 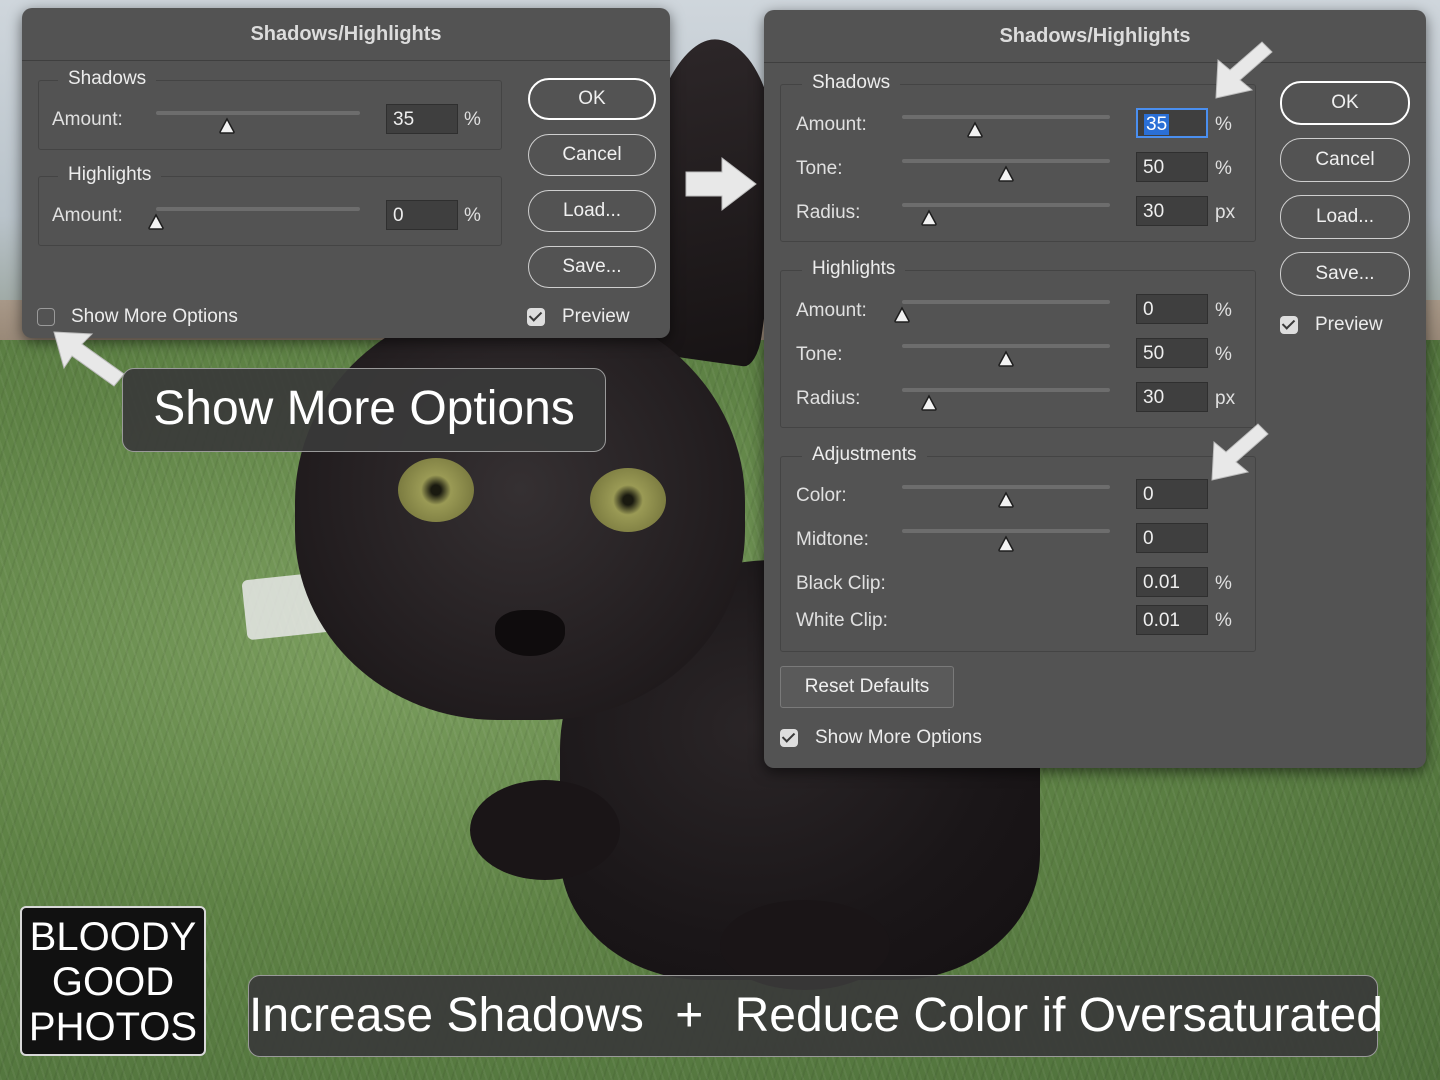 I want to click on highlights-radius-slider, so click(x=1006, y=390).